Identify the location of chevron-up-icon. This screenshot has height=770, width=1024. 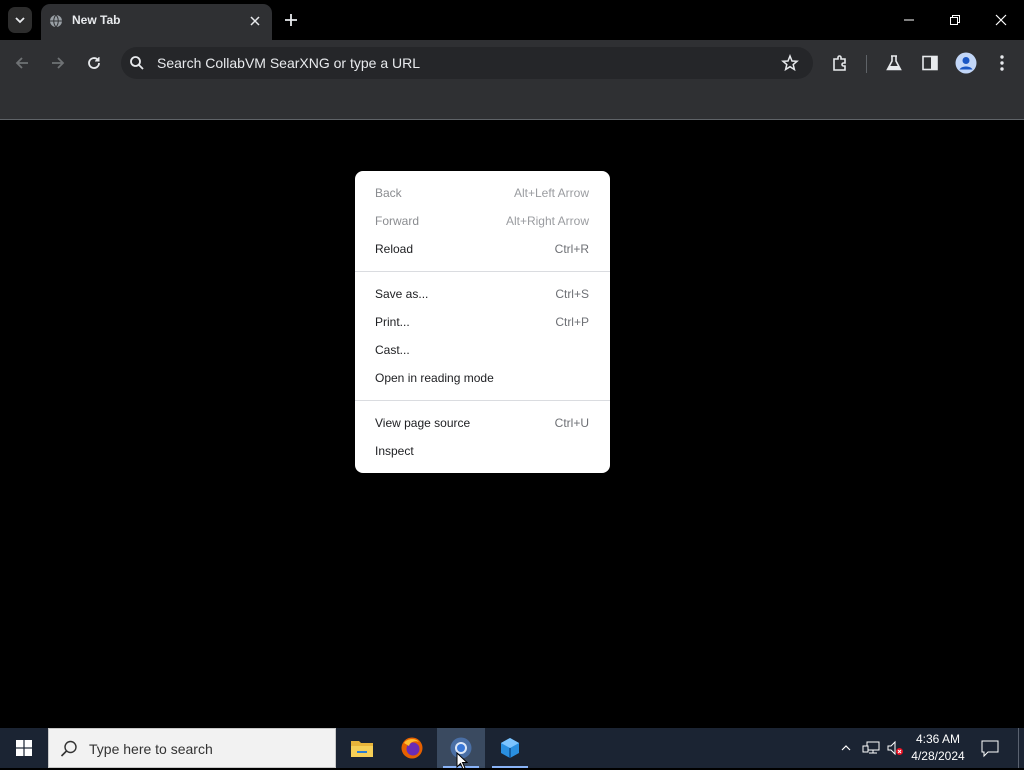
(846, 748).